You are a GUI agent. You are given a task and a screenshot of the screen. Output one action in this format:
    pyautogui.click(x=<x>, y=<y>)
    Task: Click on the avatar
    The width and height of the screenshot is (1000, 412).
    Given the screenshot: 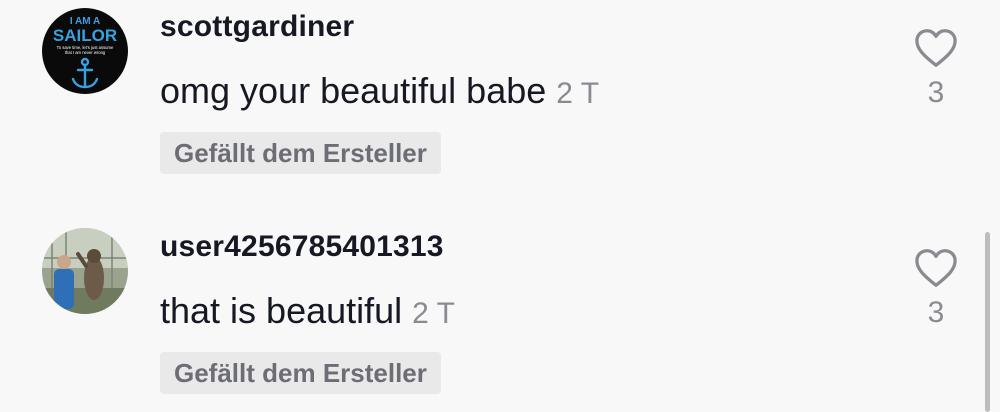 What is the action you would take?
    pyautogui.click(x=85, y=271)
    